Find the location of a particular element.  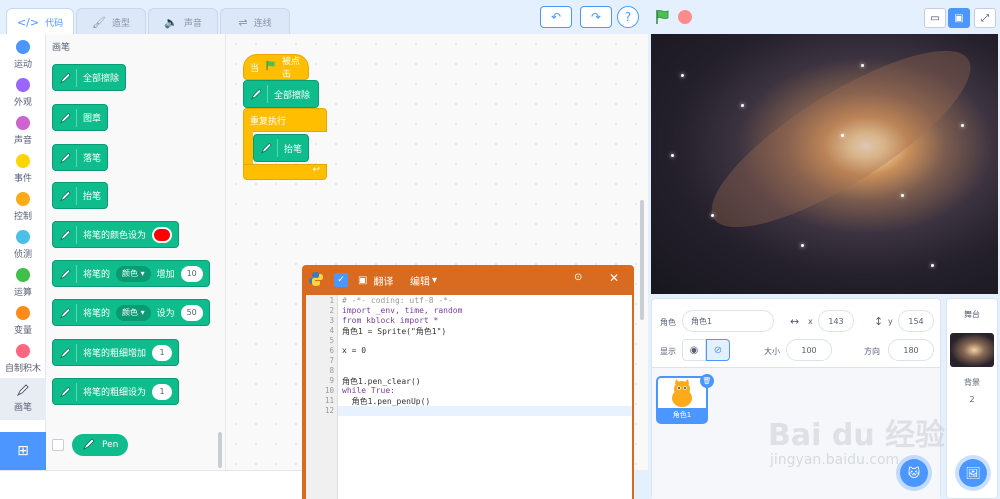

category-events: 事件 is located at coordinates (23, 169).